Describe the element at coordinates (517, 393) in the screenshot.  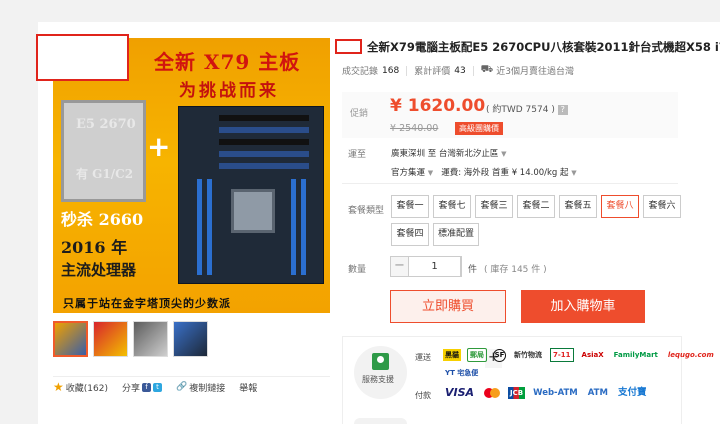
I see `jcb-logo: JCB` at that location.